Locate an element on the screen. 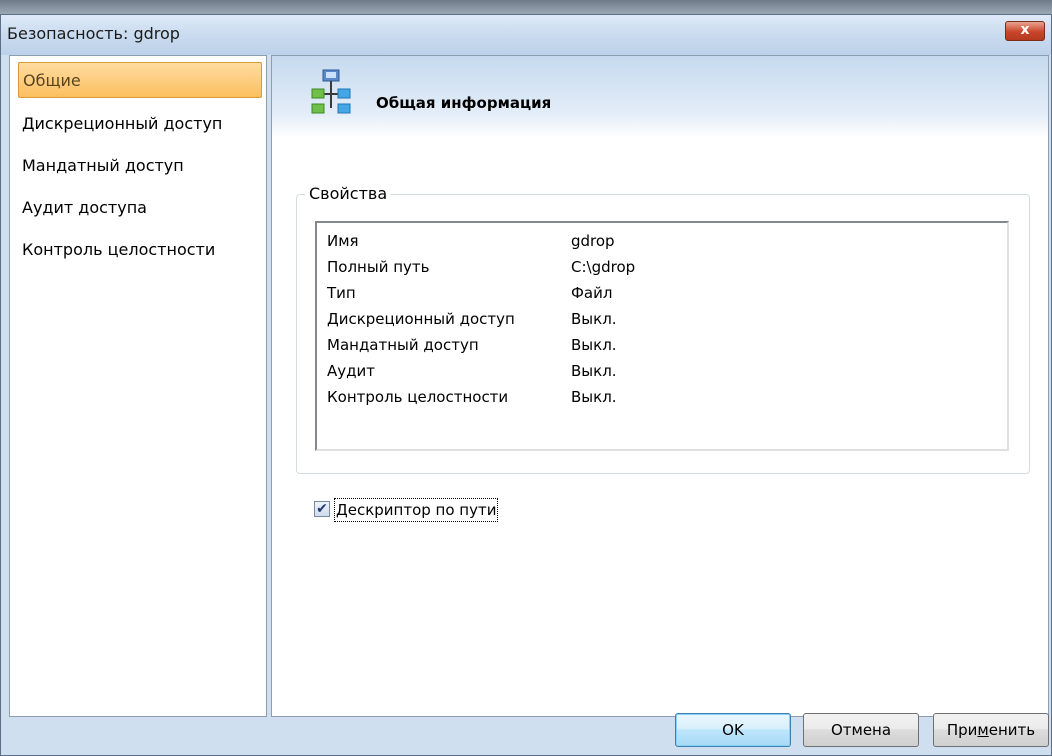  close-icon: x is located at coordinates (1025, 30).